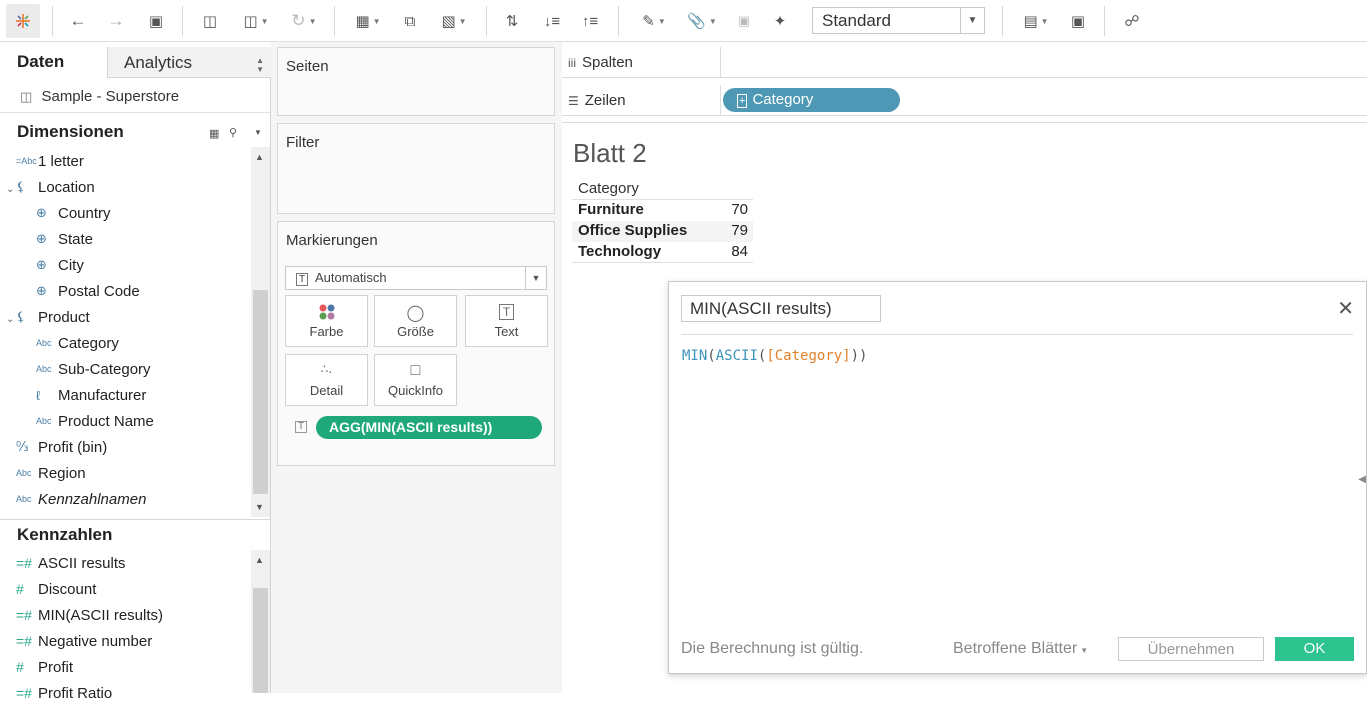 The image size is (1367, 706). I want to click on duplicate-sheet-icon: ⧉, so click(410, 21).